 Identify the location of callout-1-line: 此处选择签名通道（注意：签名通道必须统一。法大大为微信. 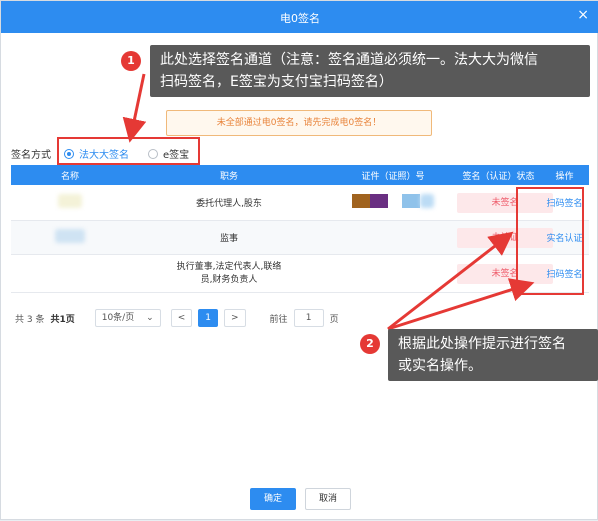
(349, 60).